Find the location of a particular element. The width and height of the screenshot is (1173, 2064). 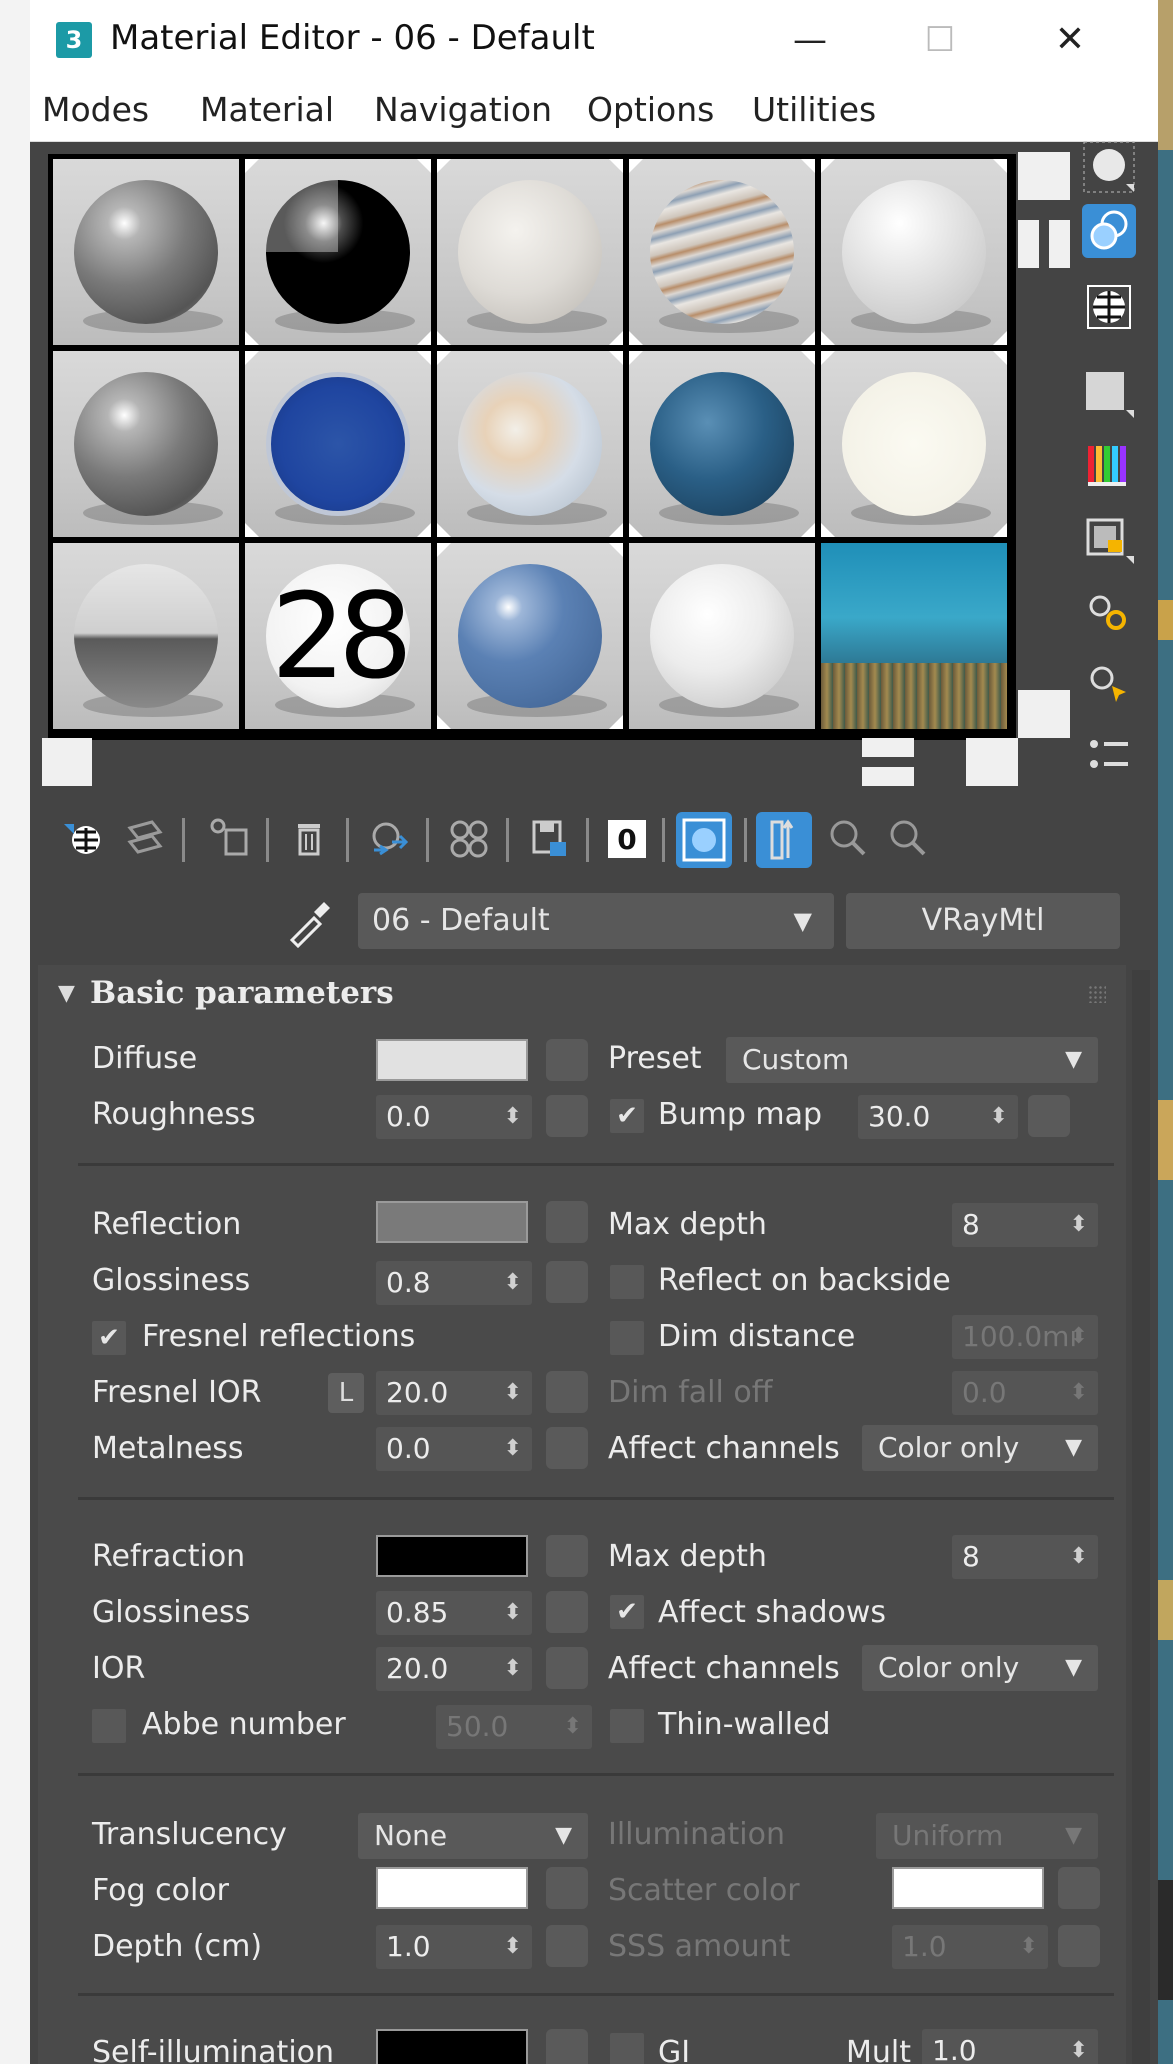

metalness-map-button is located at coordinates (567, 1448).